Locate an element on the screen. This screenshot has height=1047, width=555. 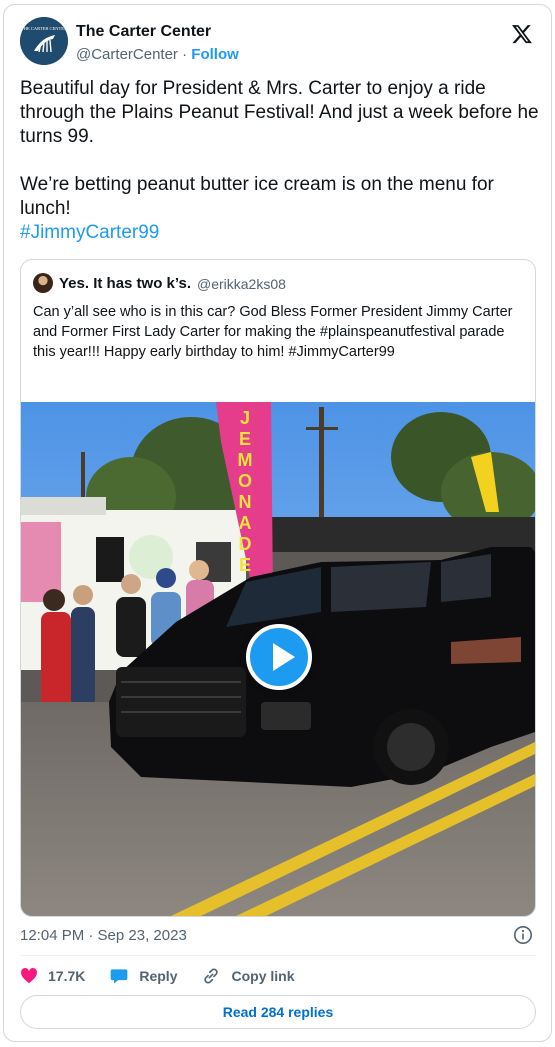
banner-letter: A is located at coordinates (245, 523).